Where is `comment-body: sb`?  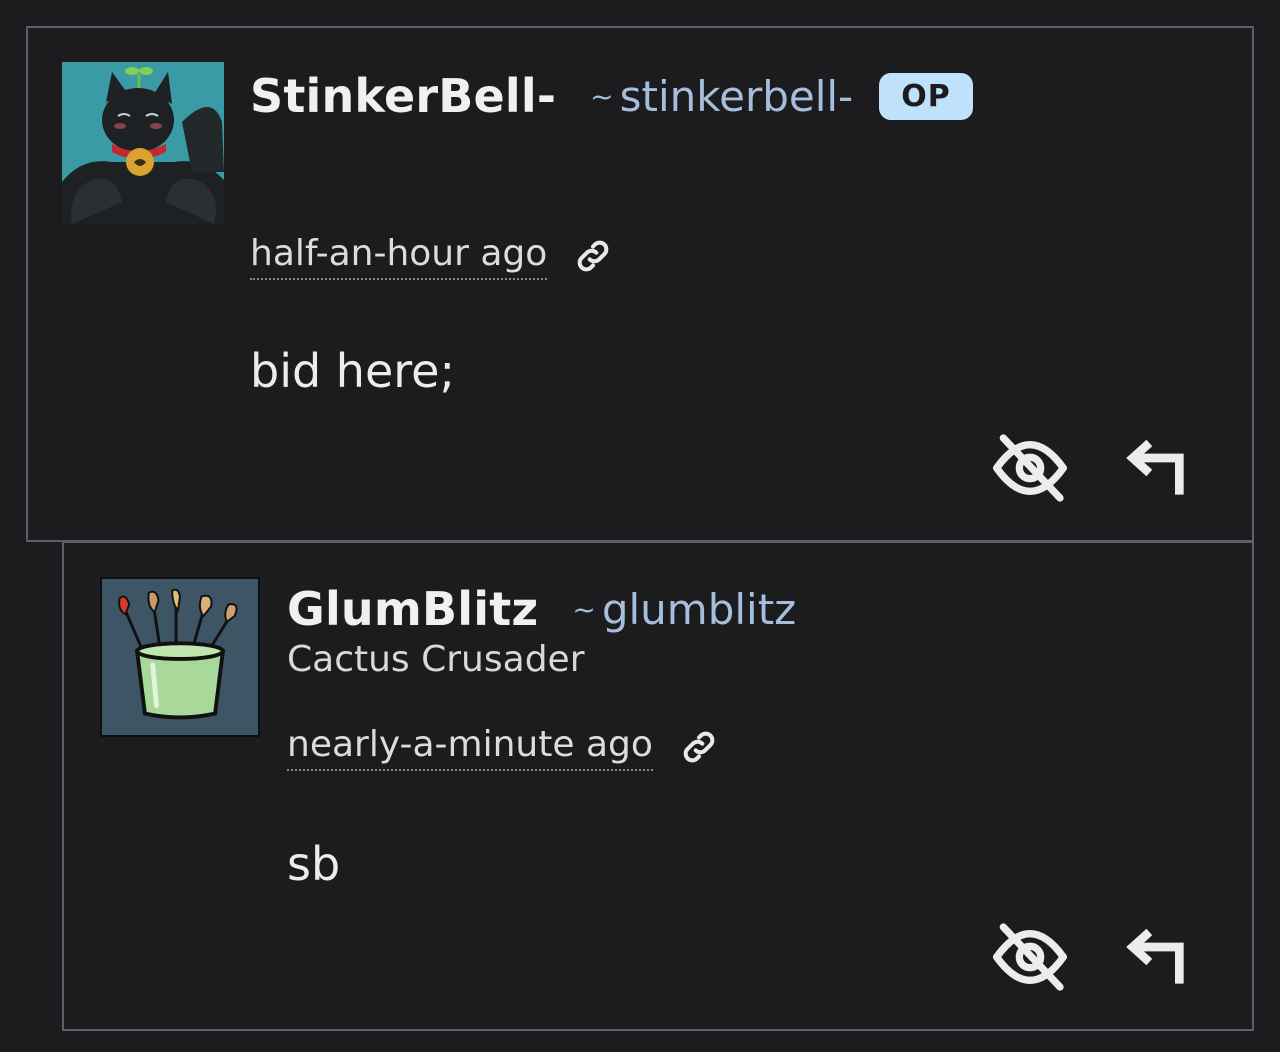
comment-body: sb is located at coordinates (314, 864).